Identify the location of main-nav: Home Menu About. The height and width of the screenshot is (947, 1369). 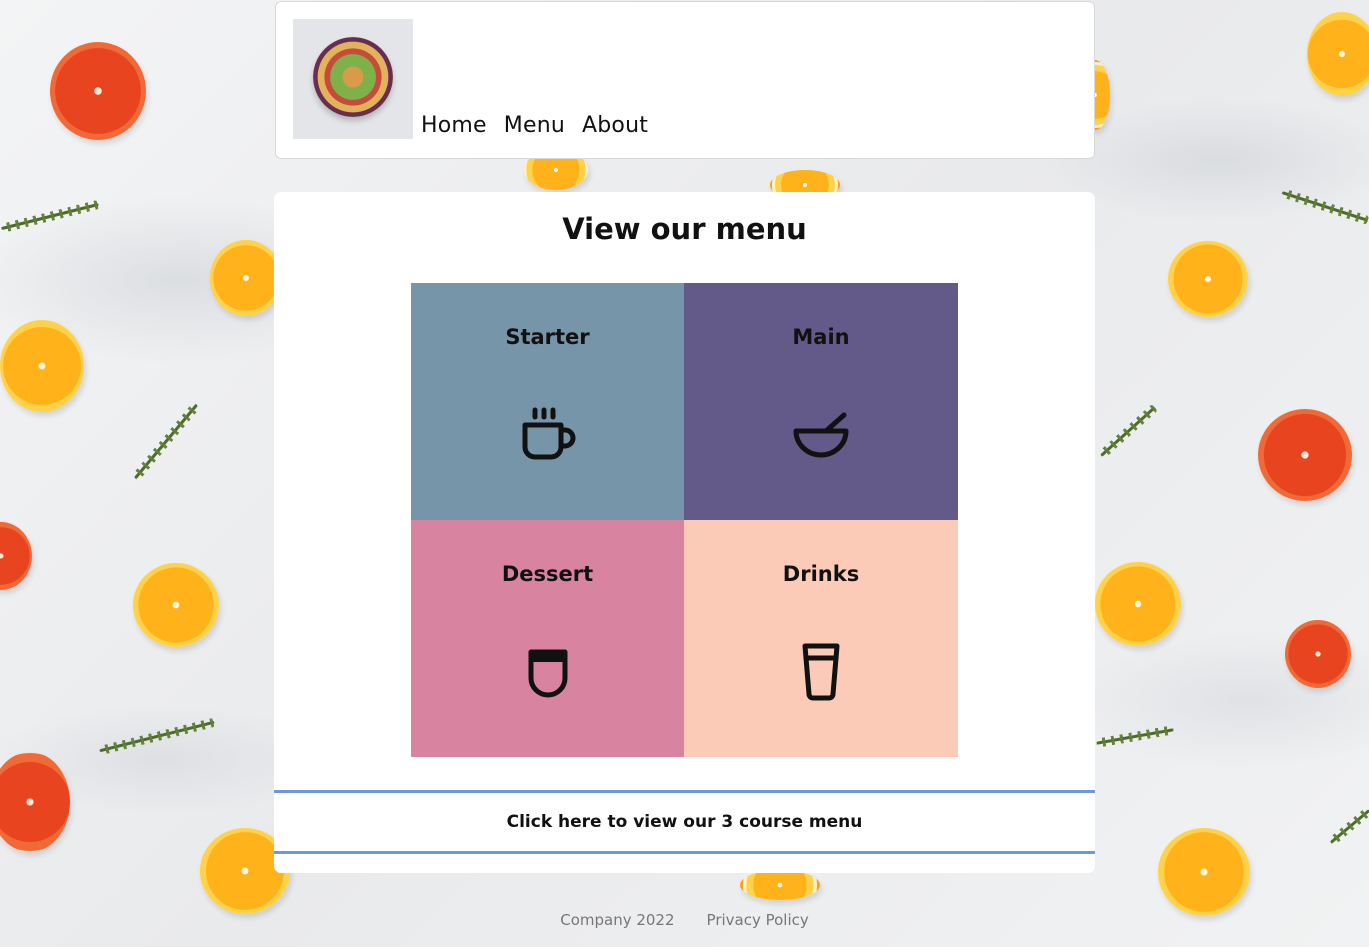
(534, 125).